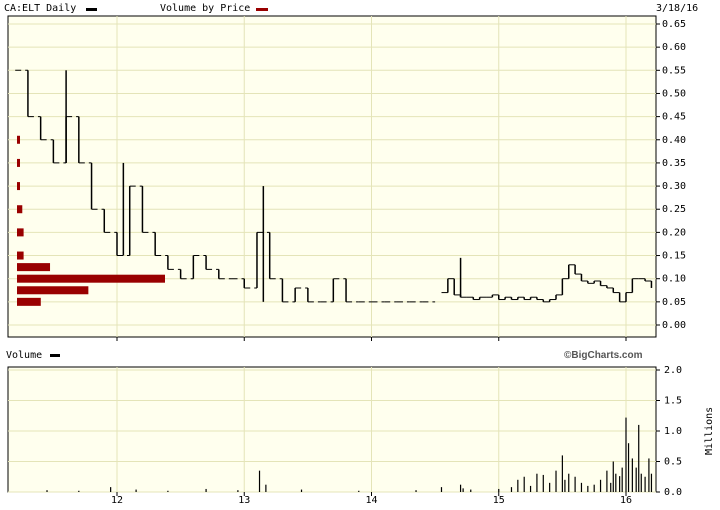  What do you see at coordinates (205, 8) in the screenshot?
I see `volume-by-price-legend-label: Volume by Price` at bounding box center [205, 8].